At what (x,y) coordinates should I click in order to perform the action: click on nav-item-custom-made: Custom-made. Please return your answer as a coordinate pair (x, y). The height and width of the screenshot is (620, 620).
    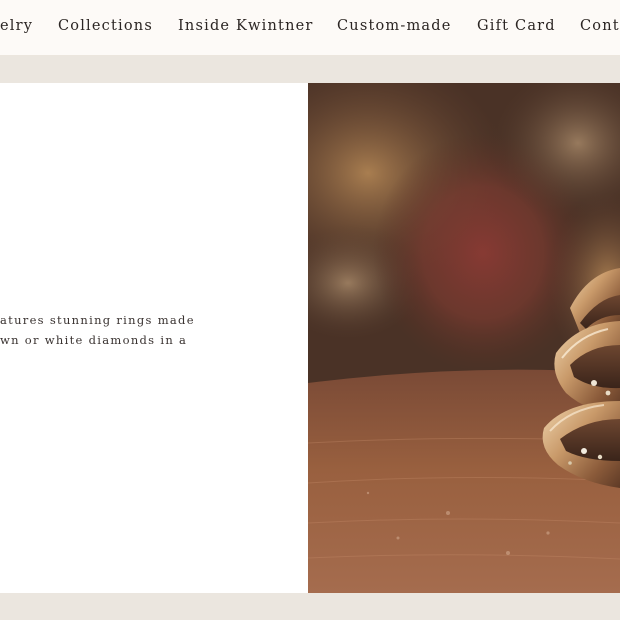
    Looking at the image, I should click on (394, 26).